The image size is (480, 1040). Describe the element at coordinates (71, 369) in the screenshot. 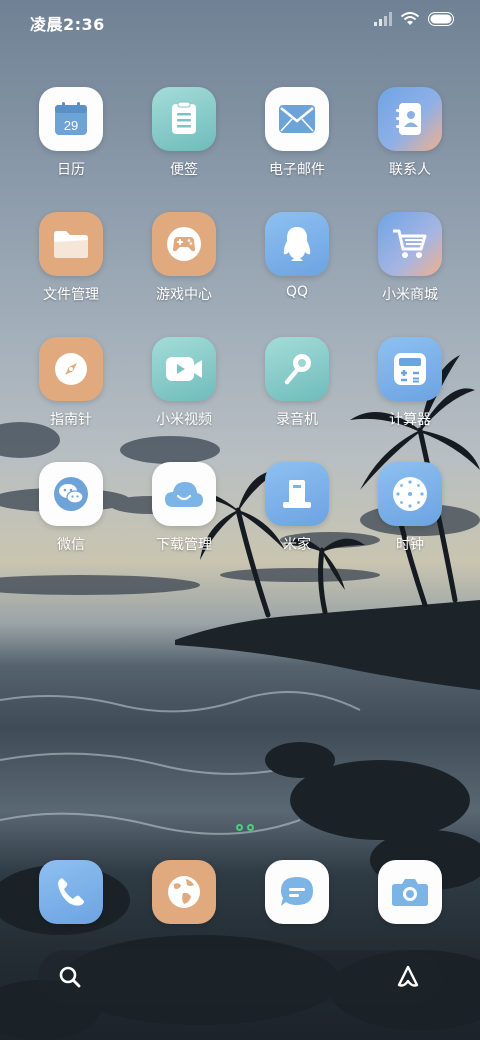

I see `compass-icon` at that location.